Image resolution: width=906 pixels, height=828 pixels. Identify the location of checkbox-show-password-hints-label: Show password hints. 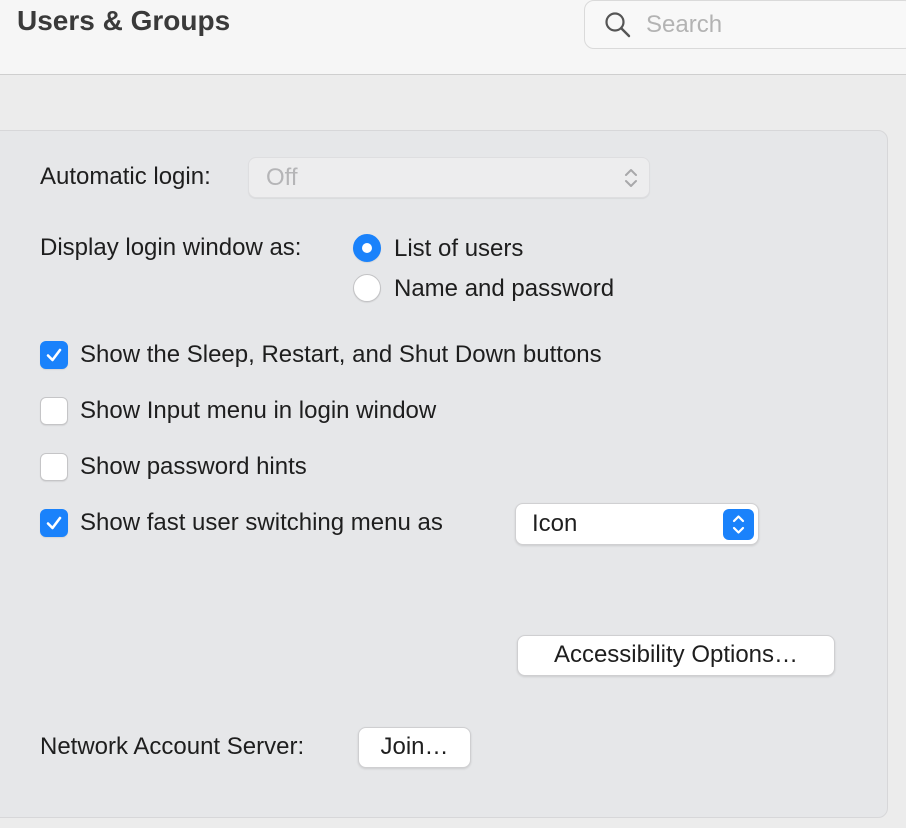
(193, 467).